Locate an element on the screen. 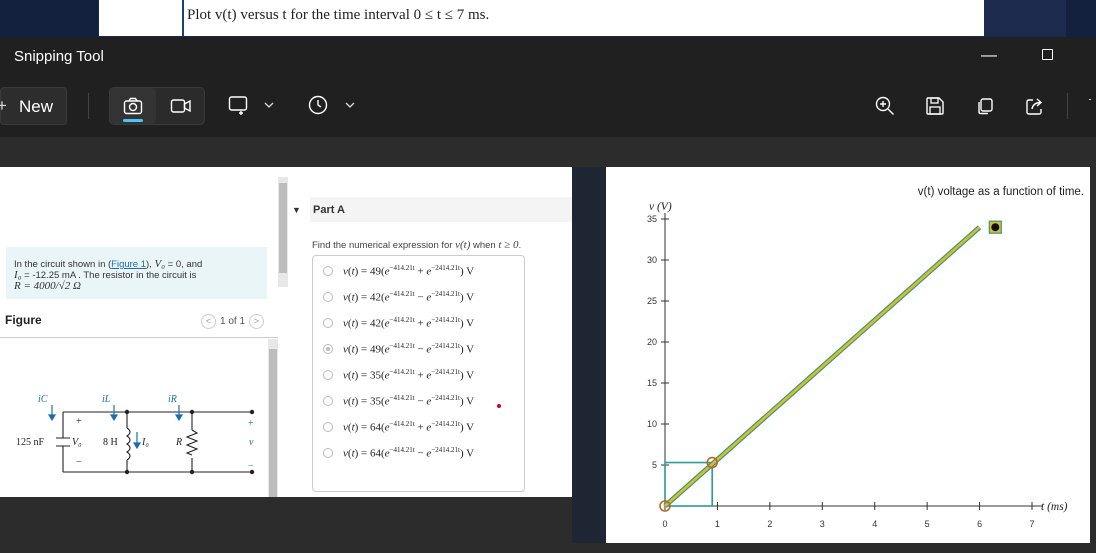 This screenshot has height=553, width=1096. snip-shape-dropdown is located at coordinates (251, 105).